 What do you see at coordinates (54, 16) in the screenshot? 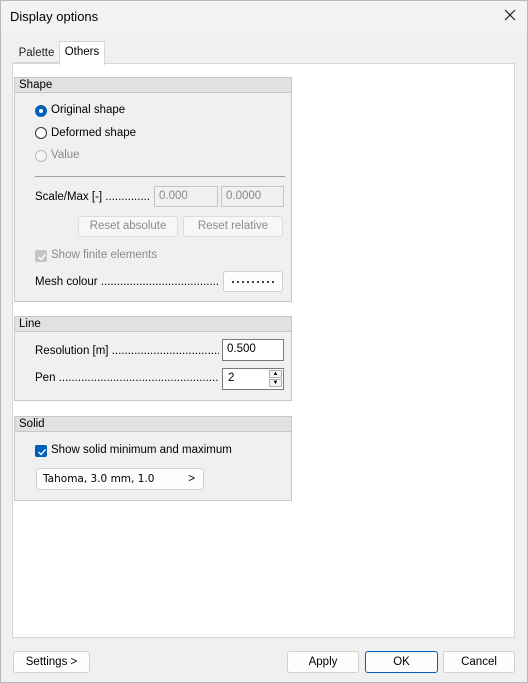
I see `dialog-title: Display options` at bounding box center [54, 16].